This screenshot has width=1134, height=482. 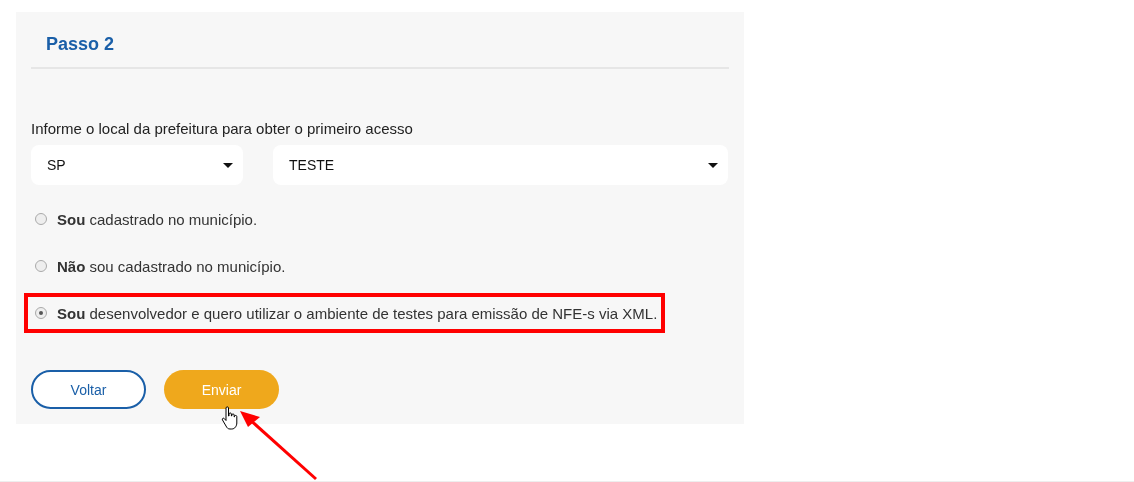 I want to click on location-label: Informe o local da prefeitura para obter o primeiro acesso, so click(x=222, y=129).